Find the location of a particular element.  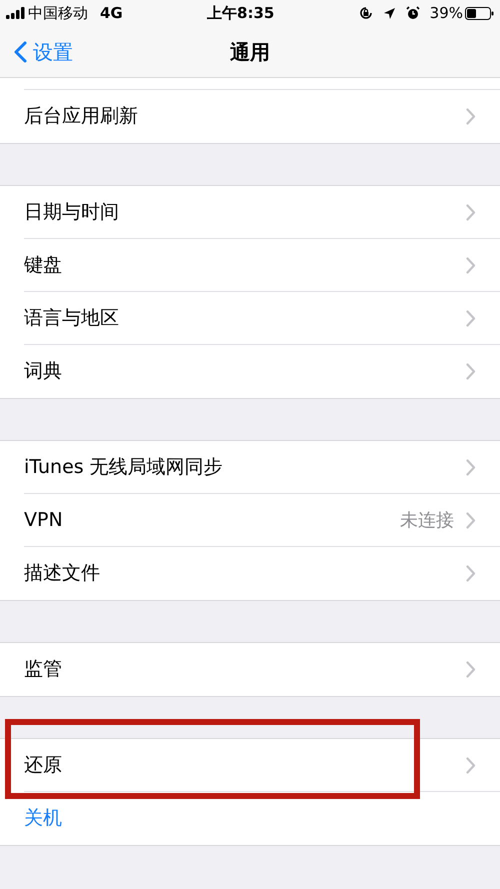

alarm-icon is located at coordinates (413, 13).